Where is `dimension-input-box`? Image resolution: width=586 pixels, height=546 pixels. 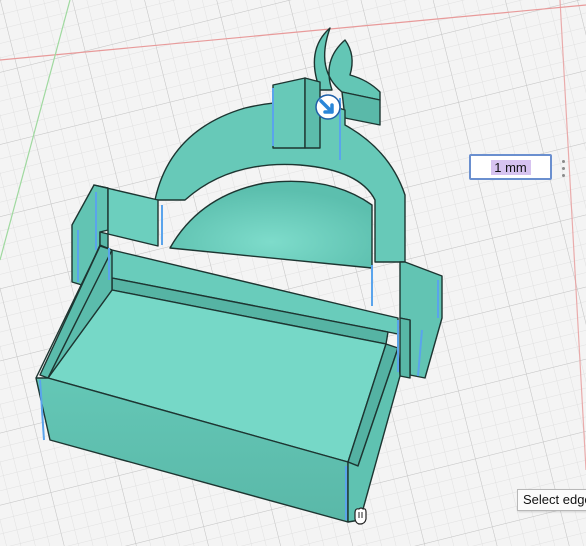
dimension-input-box is located at coordinates (510, 167).